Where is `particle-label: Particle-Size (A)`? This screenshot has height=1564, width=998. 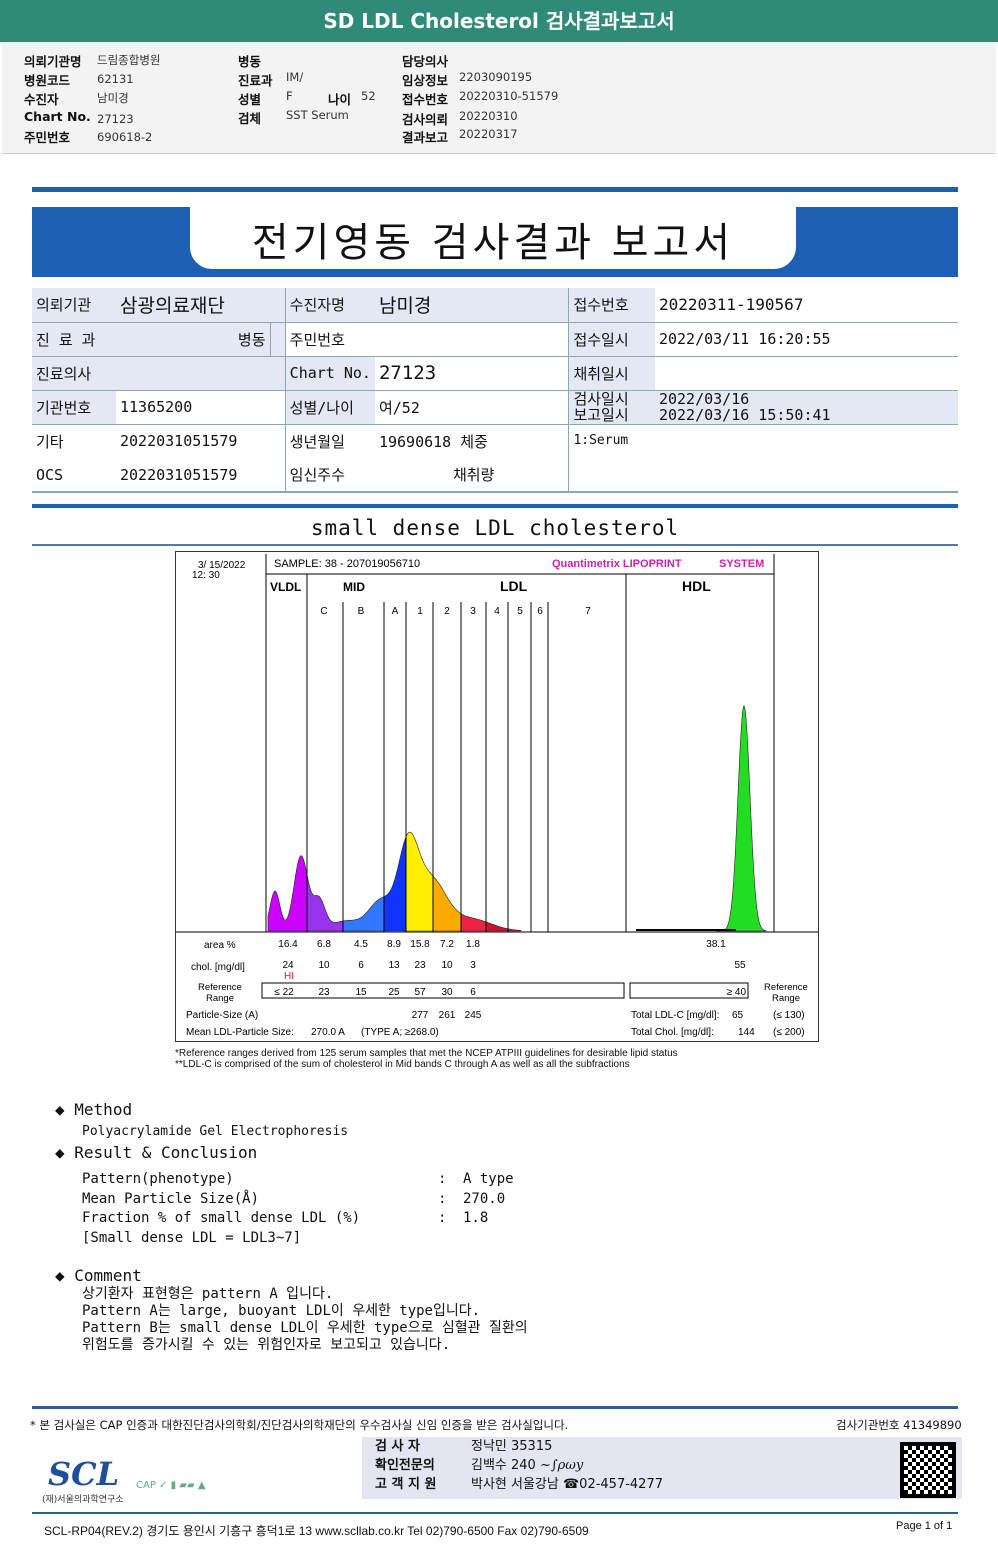
particle-label: Particle-Size (A) is located at coordinates (222, 1015).